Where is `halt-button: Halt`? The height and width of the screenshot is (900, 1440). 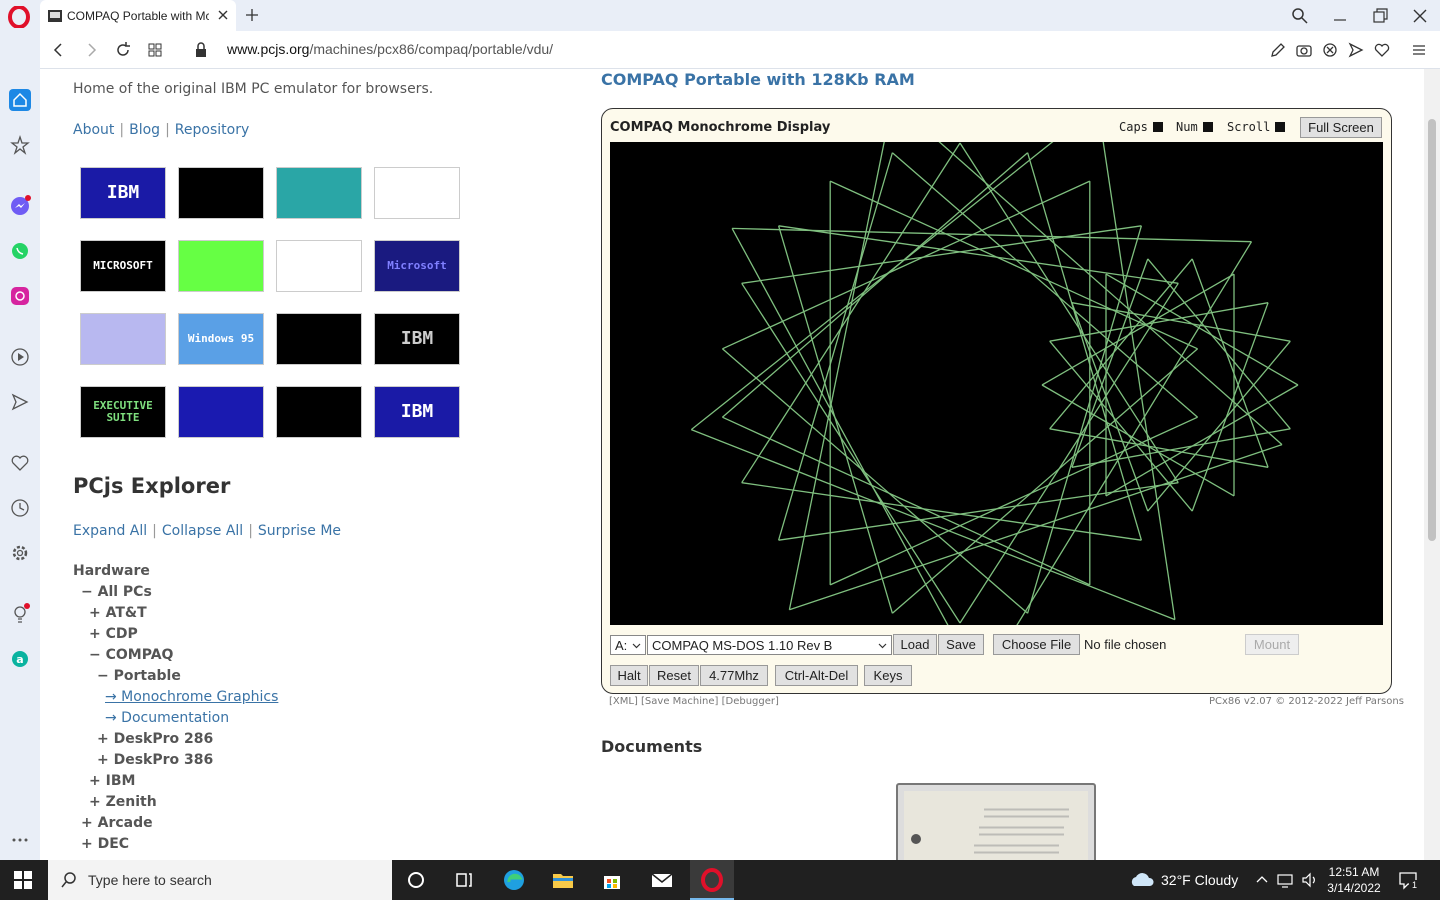 halt-button: Halt is located at coordinates (629, 675).